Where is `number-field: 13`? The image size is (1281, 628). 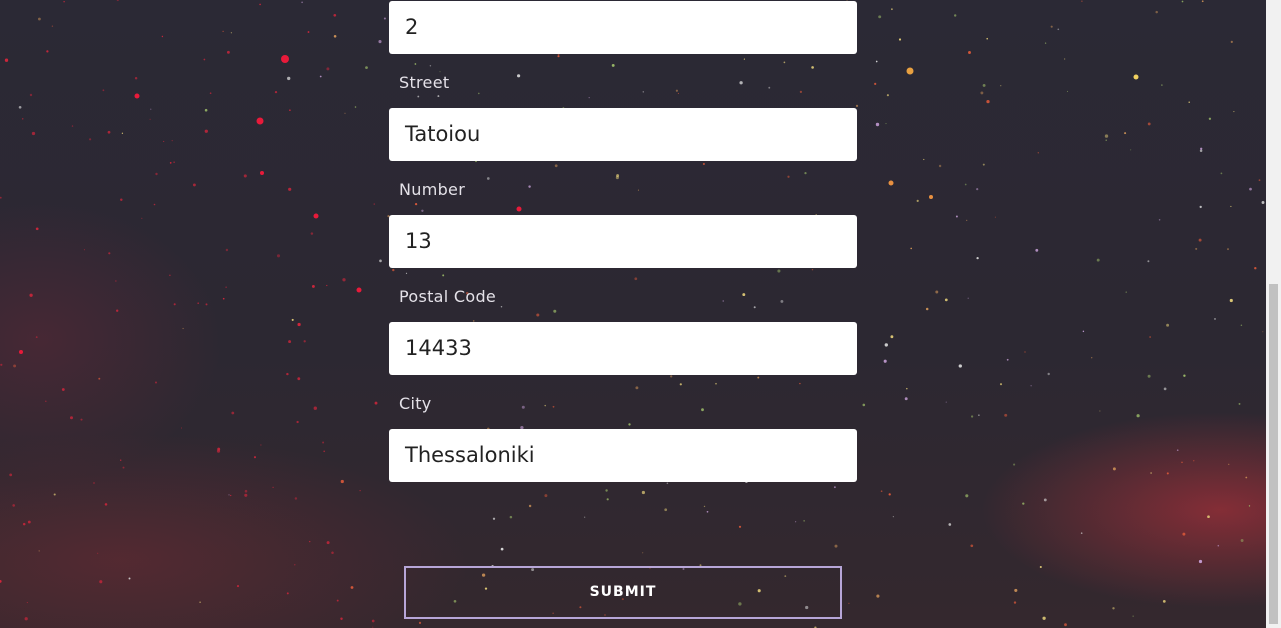
number-field: 13 is located at coordinates (623, 241).